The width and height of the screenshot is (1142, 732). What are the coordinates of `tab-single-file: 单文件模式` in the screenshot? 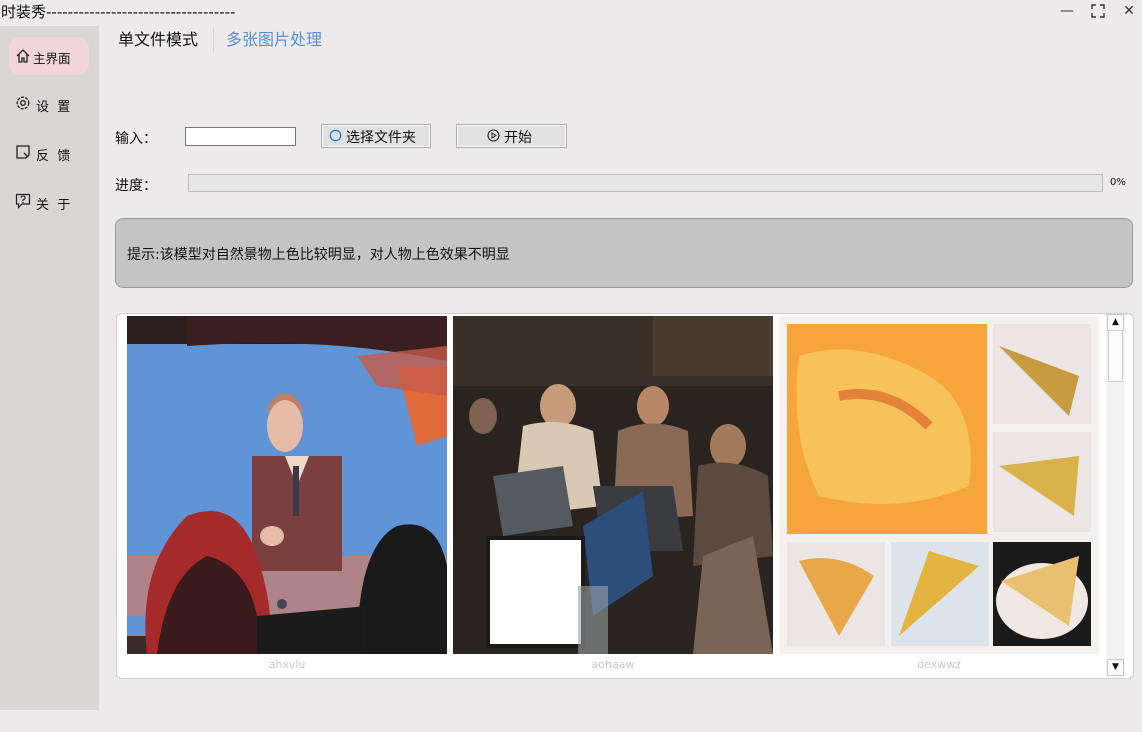 It's located at (161, 40).